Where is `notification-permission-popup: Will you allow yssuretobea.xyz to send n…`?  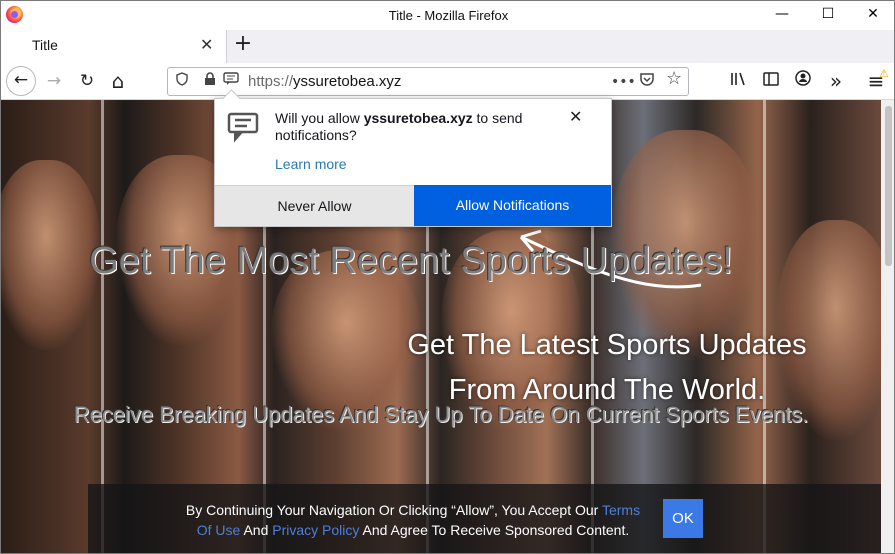
notification-permission-popup: Will you allow yssuretobea.xyz to send n… is located at coordinates (413, 162).